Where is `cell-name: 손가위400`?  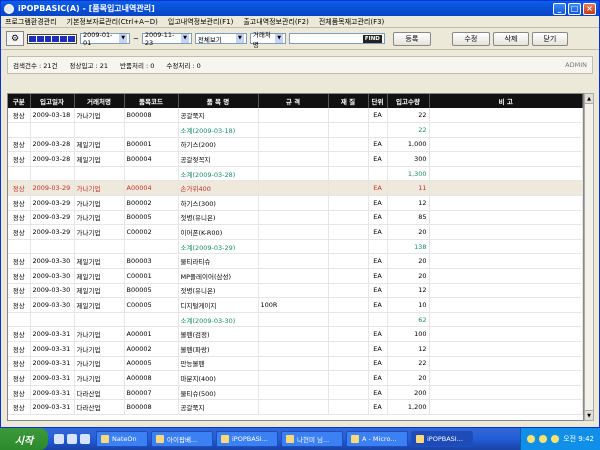
cell-name: 손가위400 is located at coordinates (218, 188).